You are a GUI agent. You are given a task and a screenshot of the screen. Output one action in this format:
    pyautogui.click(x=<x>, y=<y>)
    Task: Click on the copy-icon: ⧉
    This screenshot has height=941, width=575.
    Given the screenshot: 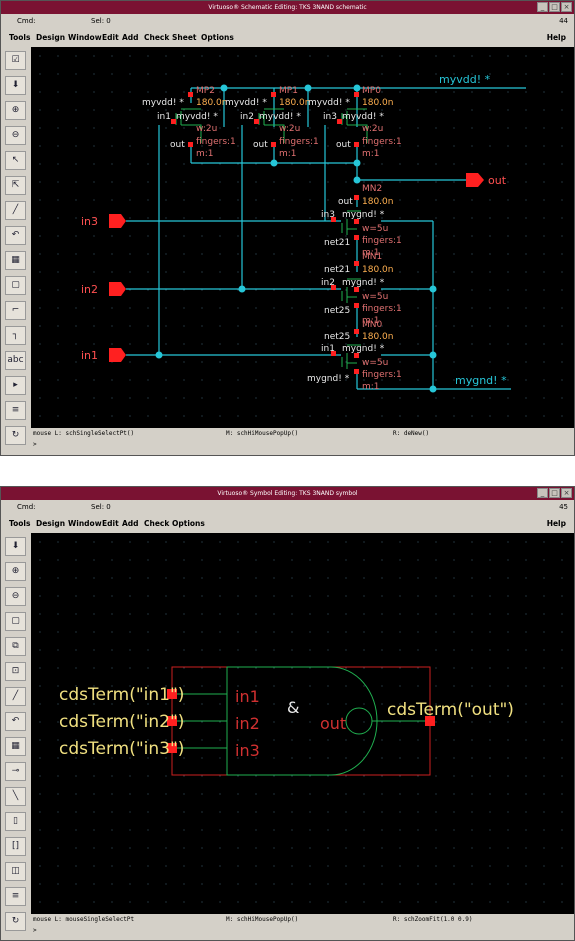 What is the action you would take?
    pyautogui.click(x=15, y=646)
    